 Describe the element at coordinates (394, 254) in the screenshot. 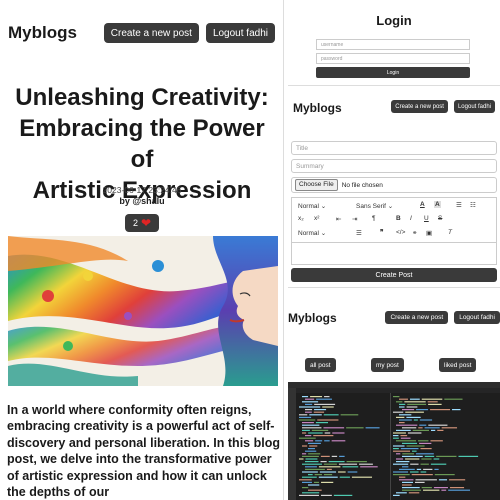

I see `editor-content-area` at that location.